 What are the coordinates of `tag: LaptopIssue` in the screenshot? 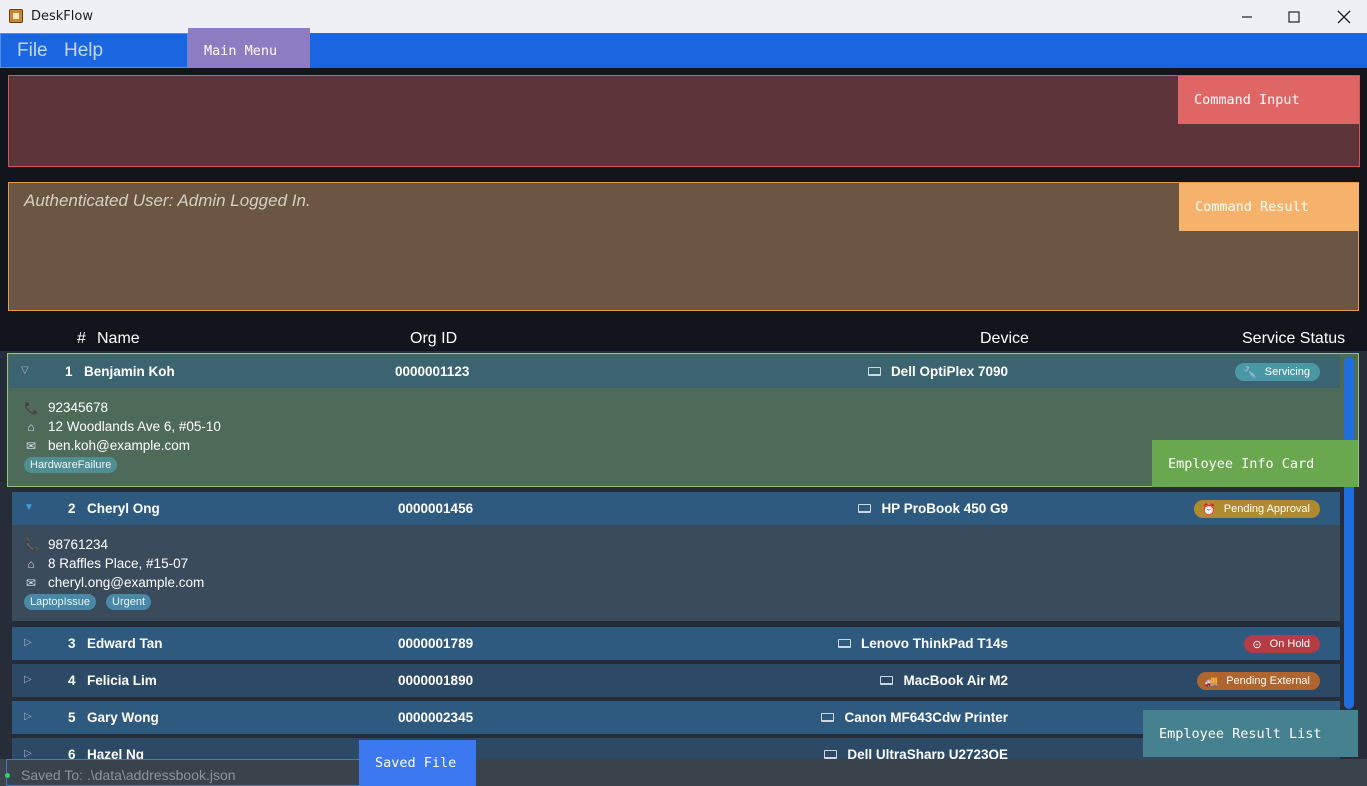 It's located at (60, 602).